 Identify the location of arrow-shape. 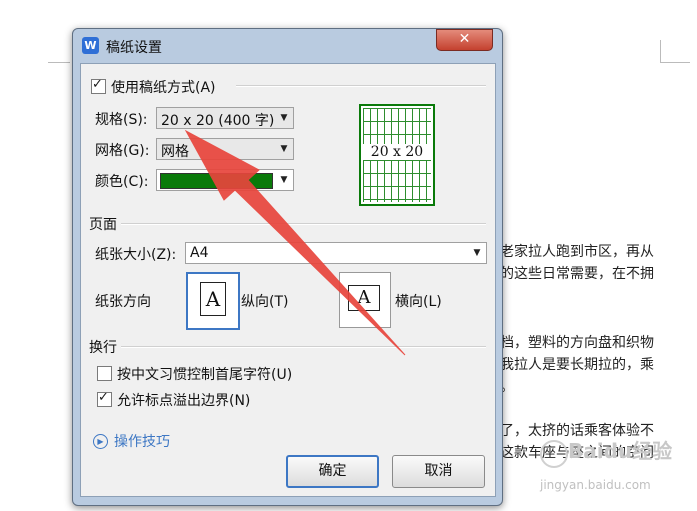
(295, 242).